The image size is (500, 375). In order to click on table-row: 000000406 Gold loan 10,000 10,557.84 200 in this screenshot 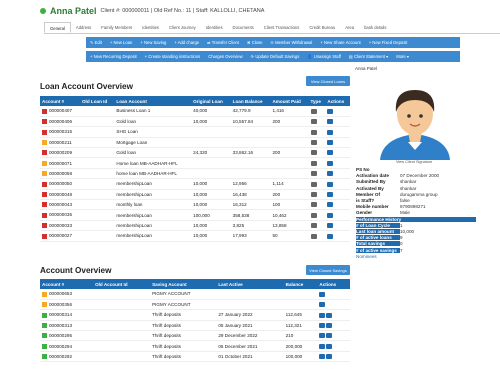, I will do `click(195, 122)`.